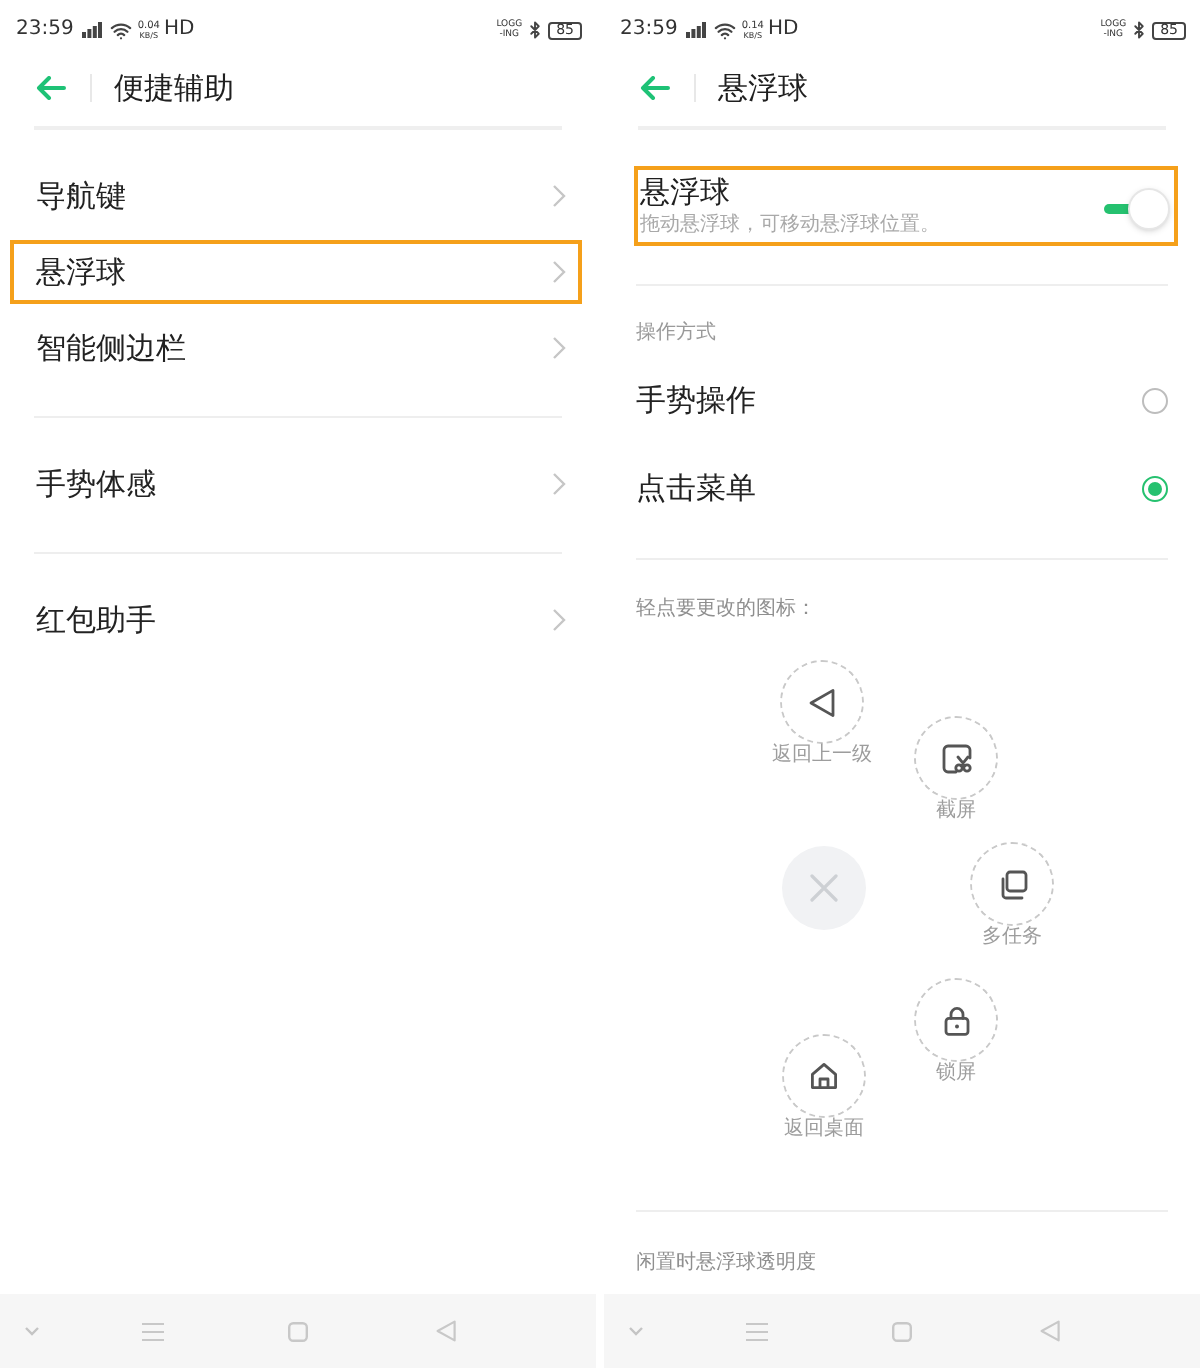 This screenshot has height=1368, width=1200. Describe the element at coordinates (1012, 938) in the screenshot. I see `shortcut-label: 多任务` at that location.